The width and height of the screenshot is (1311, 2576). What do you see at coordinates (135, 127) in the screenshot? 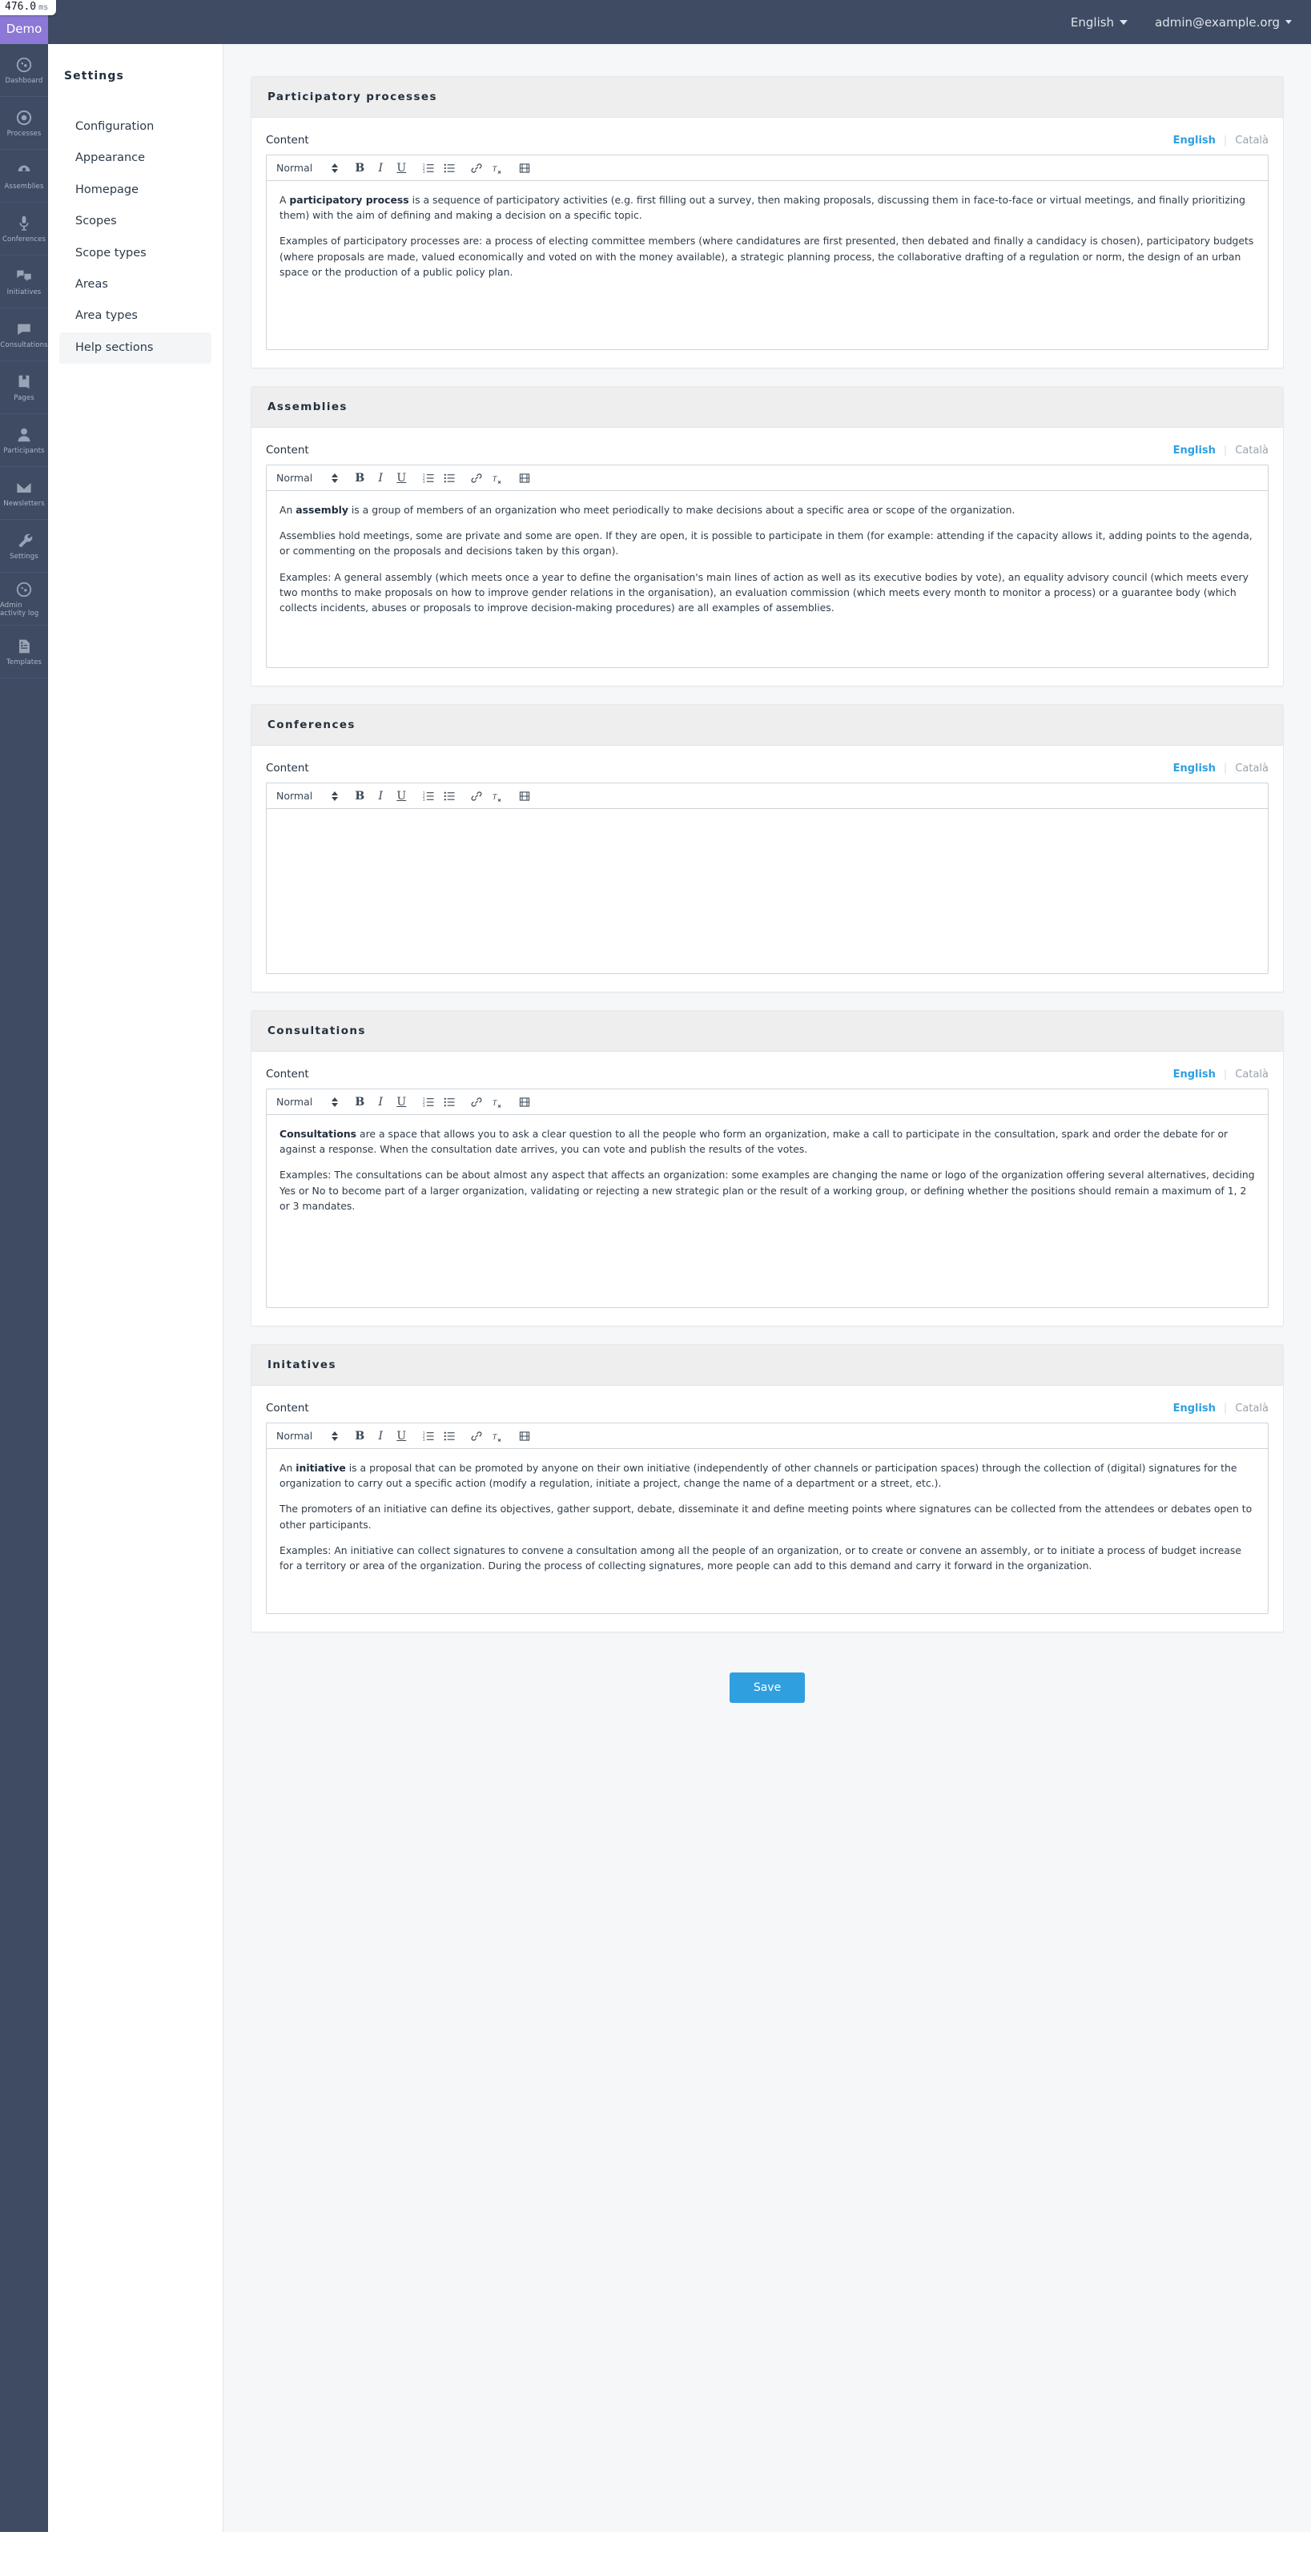
I see `settings-nav-item-configuration: Configuration` at bounding box center [135, 127].